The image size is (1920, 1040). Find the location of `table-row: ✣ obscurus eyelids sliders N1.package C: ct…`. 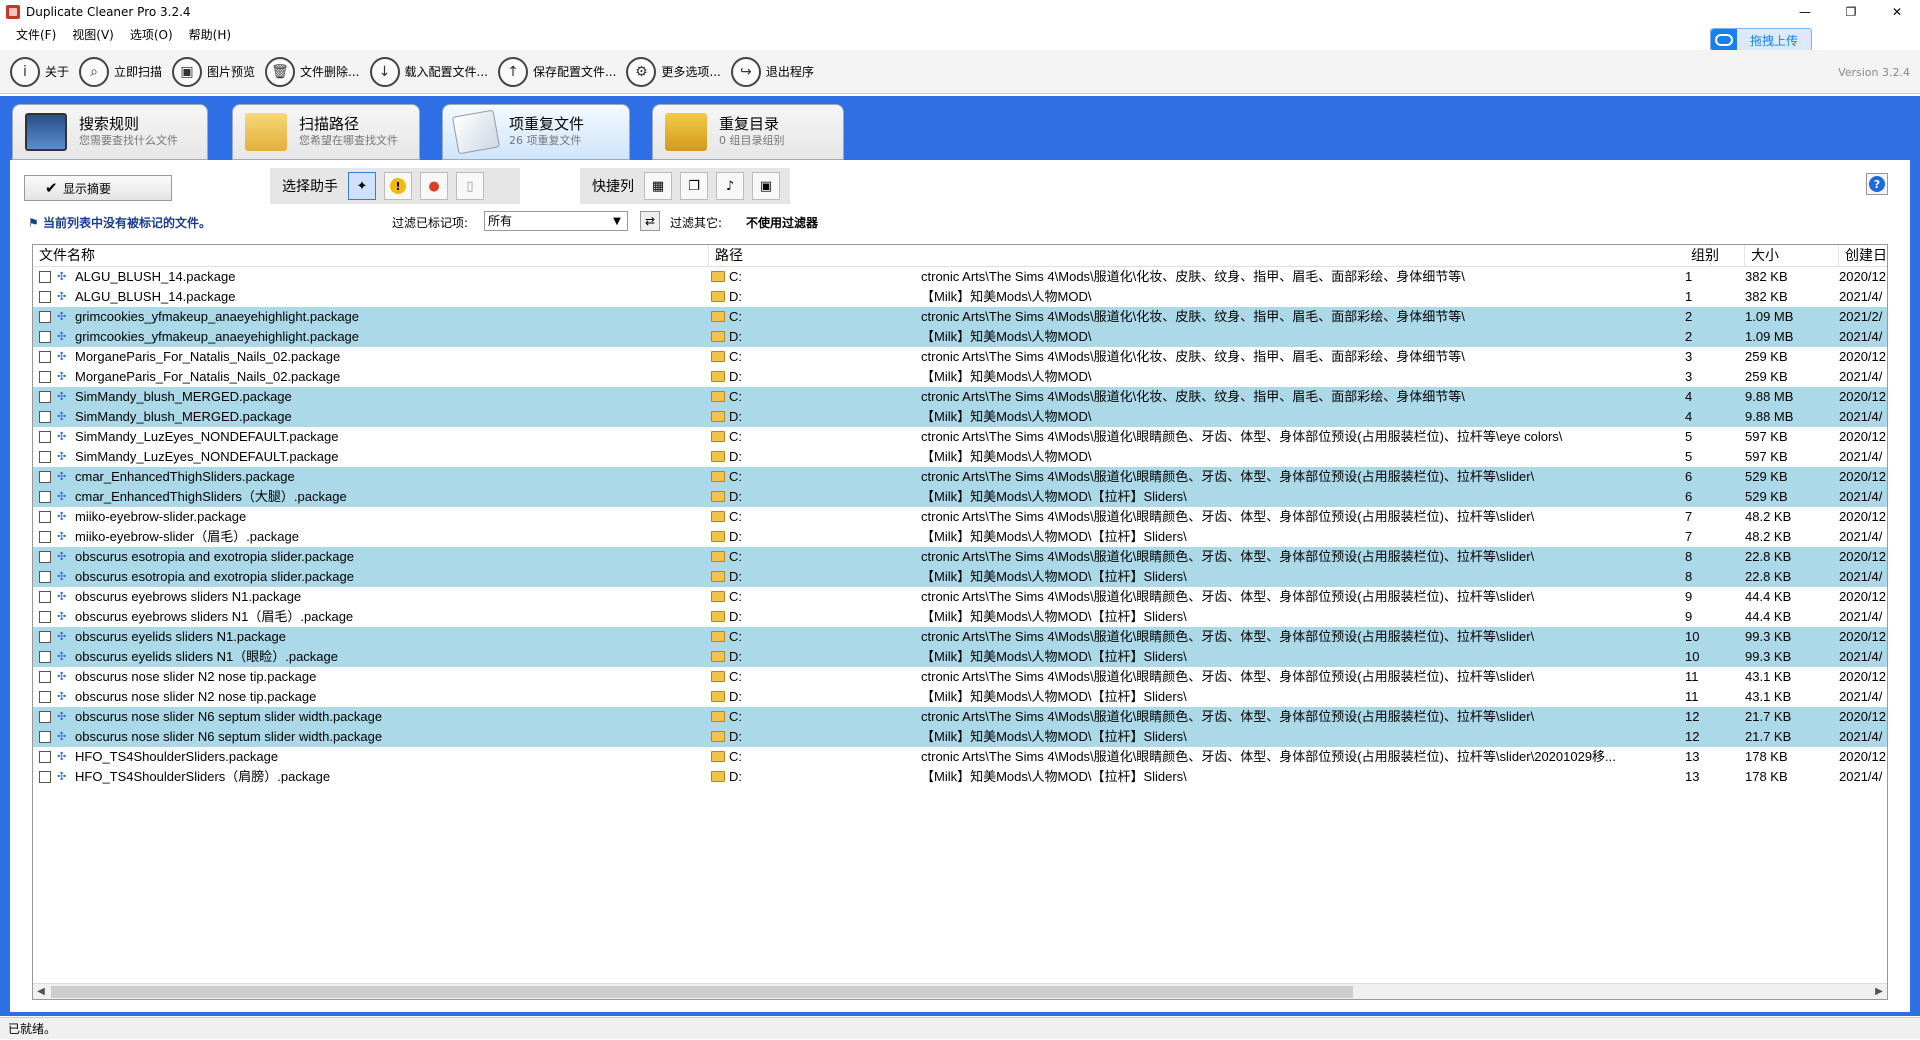

table-row: ✣ obscurus eyelids sliders N1.package C: ct… is located at coordinates (960, 637).